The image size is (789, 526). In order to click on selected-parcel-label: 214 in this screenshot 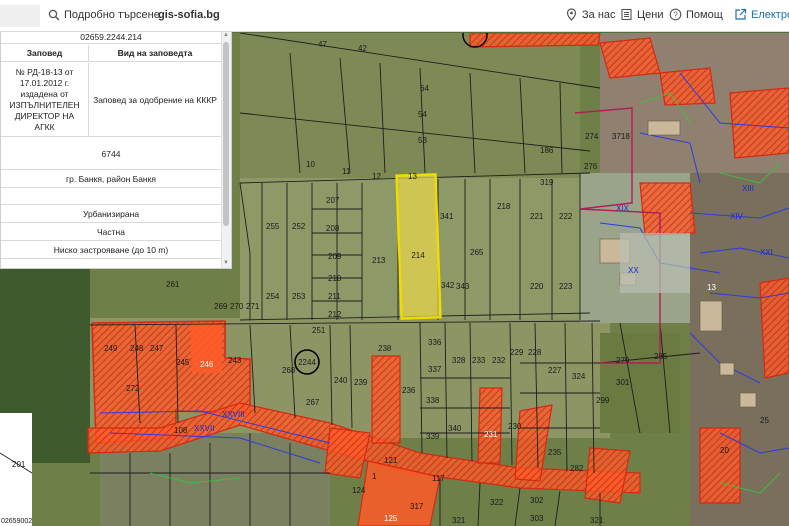, I will do `click(418, 255)`.